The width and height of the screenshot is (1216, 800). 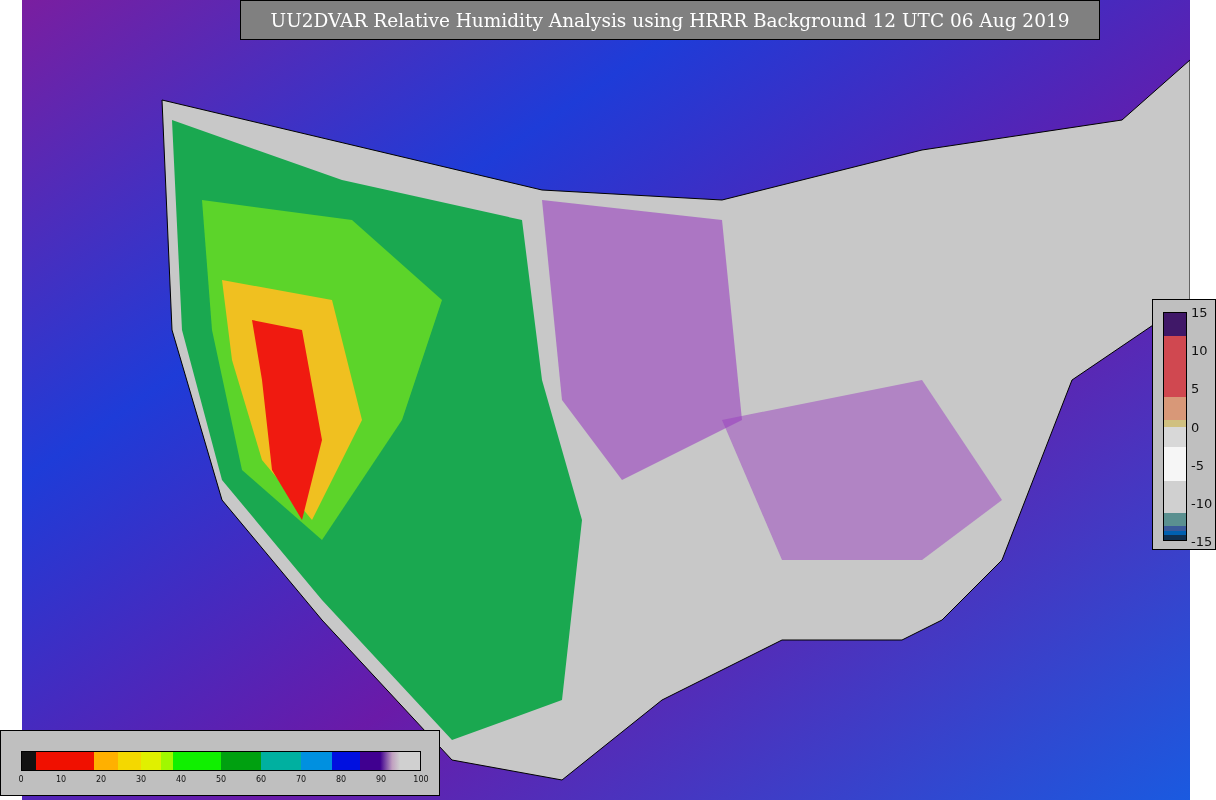 I want to click on tick-label: 60, so click(x=261, y=779).